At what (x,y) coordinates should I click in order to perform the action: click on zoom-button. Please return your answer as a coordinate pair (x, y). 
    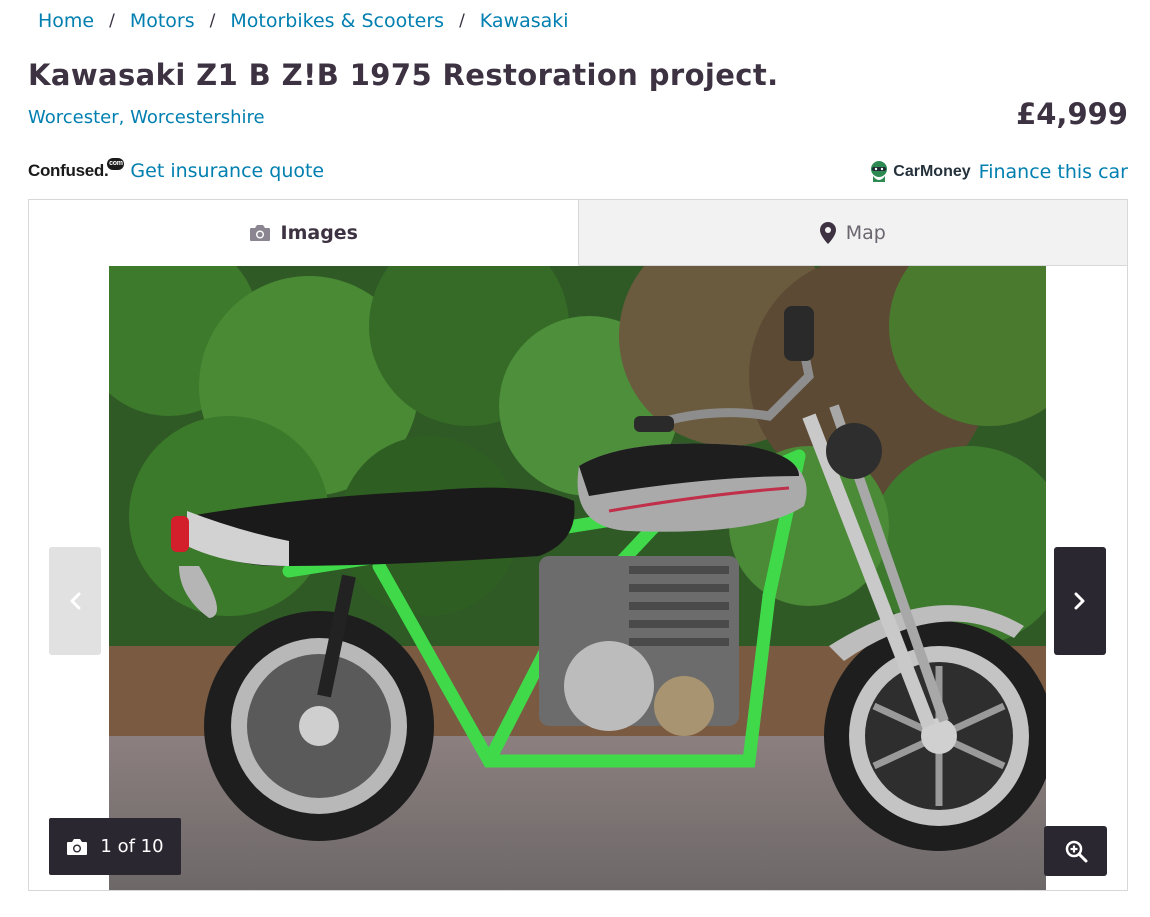
    Looking at the image, I should click on (1075, 851).